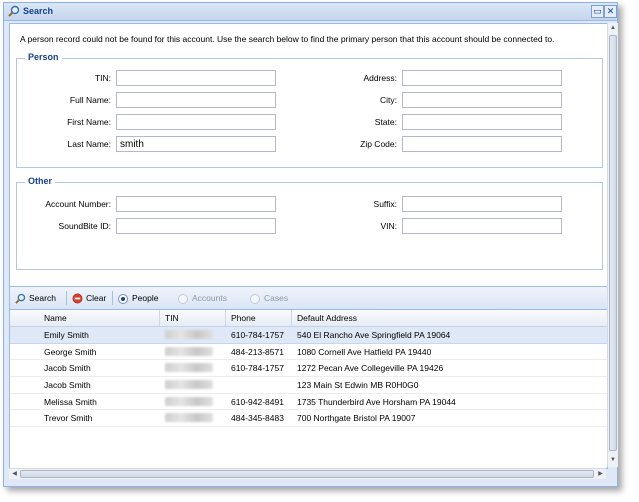 The image size is (639, 502). Describe the element at coordinates (20, 299) in the screenshot. I see `search-icon` at that location.